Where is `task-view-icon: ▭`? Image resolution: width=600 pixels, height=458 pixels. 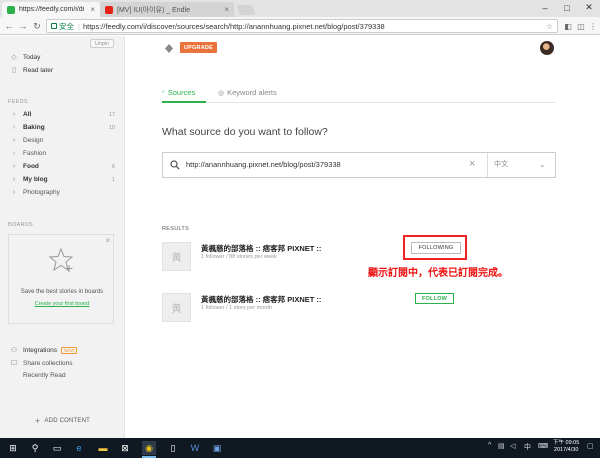 task-view-icon: ▭ is located at coordinates (57, 448).